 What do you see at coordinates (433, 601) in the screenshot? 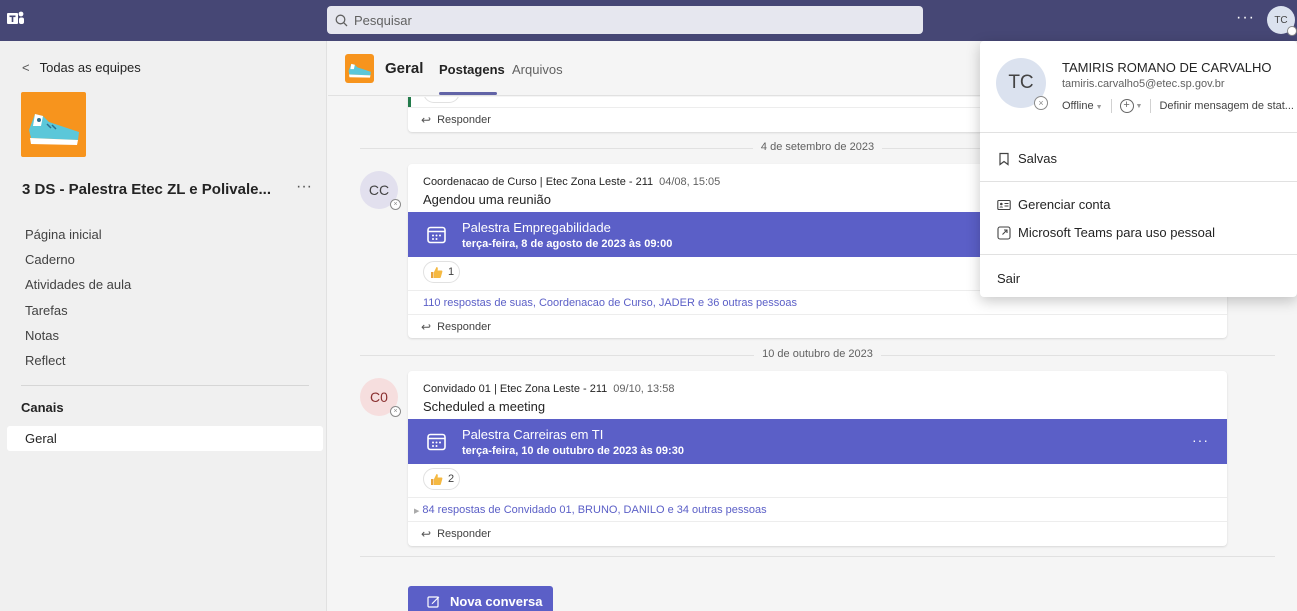
I see `compose-icon` at bounding box center [433, 601].